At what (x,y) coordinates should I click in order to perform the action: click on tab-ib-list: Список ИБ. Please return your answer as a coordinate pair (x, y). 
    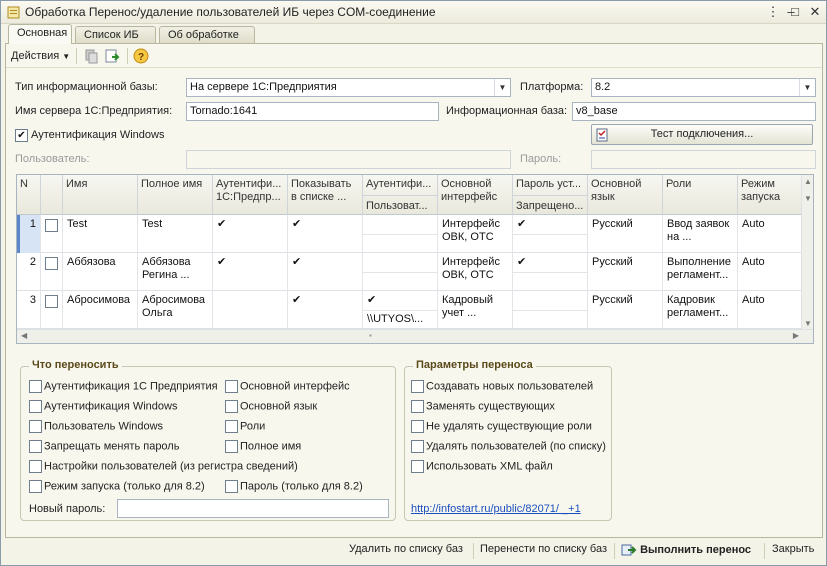
    Looking at the image, I should click on (115, 35).